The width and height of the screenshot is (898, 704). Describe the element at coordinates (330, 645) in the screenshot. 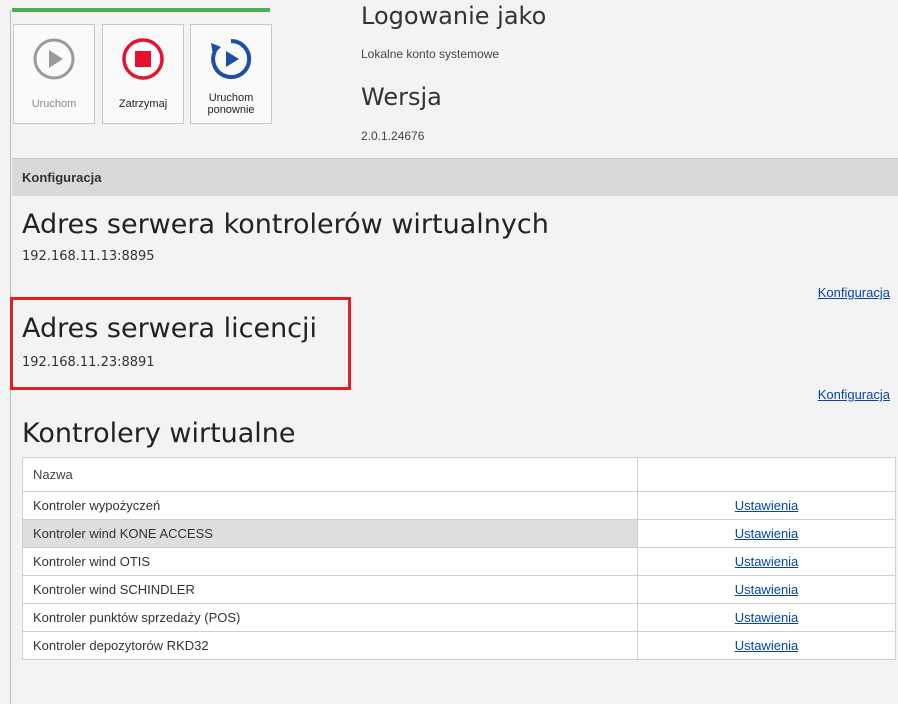

I see `controller-name: Kontroler depozytorów RKD32` at that location.